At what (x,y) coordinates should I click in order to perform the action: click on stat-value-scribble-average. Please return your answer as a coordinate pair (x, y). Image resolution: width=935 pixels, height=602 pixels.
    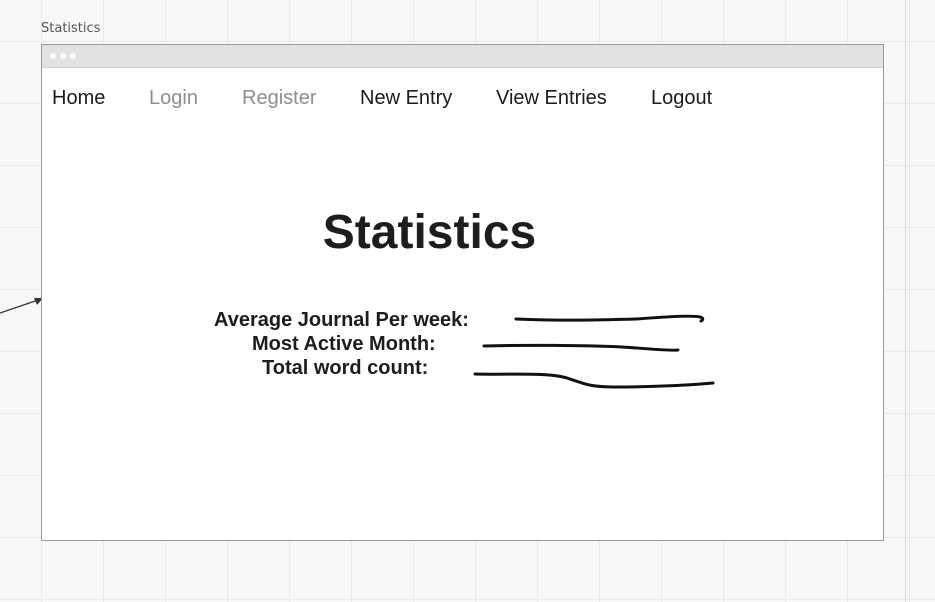
    Looking at the image, I should click on (609, 318).